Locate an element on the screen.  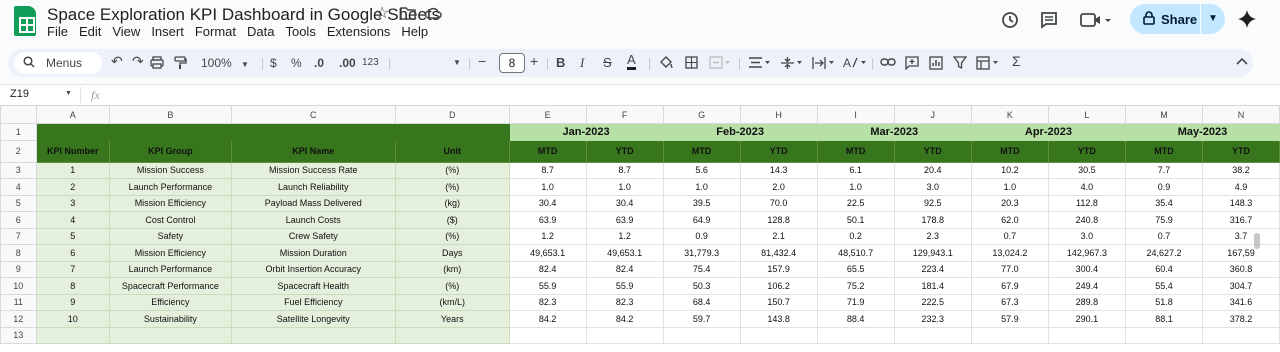
month-header-cell: Apr-2023 is located at coordinates (1048, 132).